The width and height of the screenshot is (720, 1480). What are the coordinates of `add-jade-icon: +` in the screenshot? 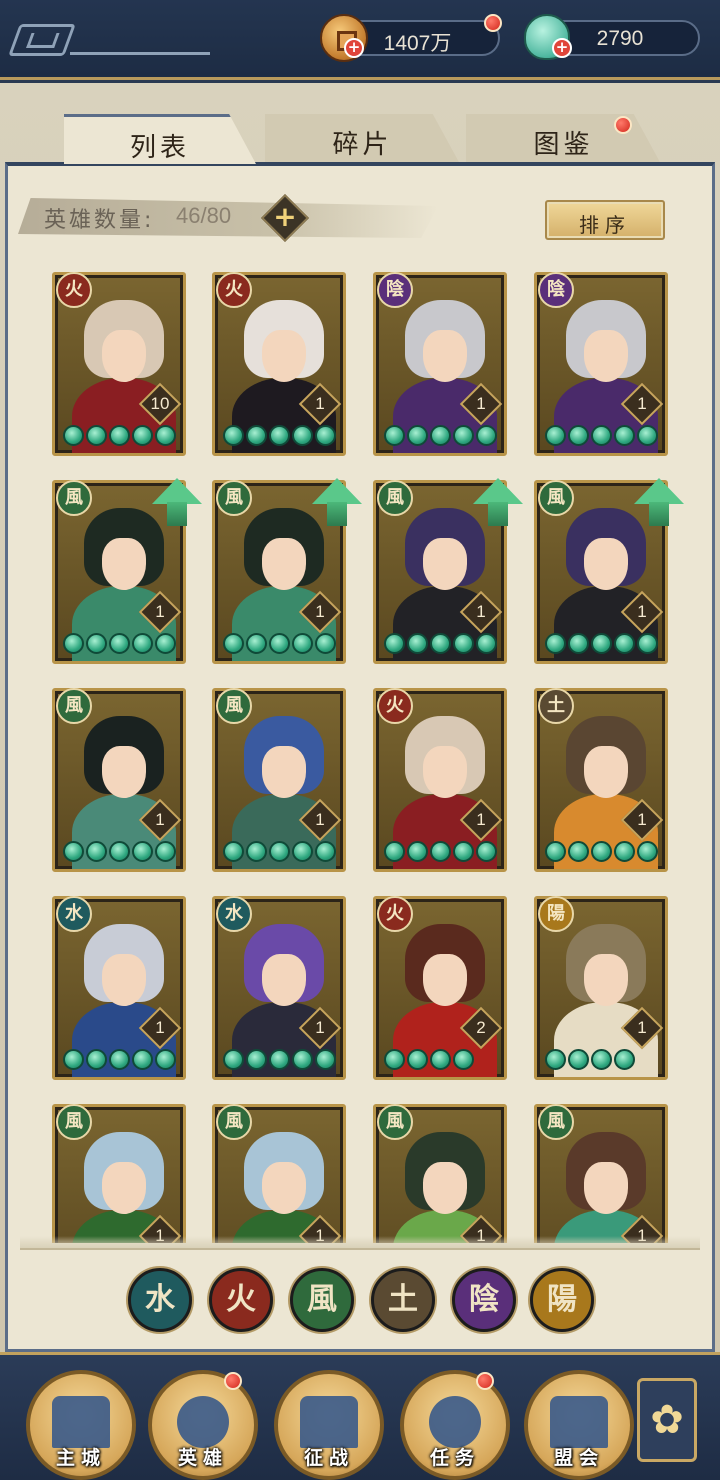 It's located at (562, 48).